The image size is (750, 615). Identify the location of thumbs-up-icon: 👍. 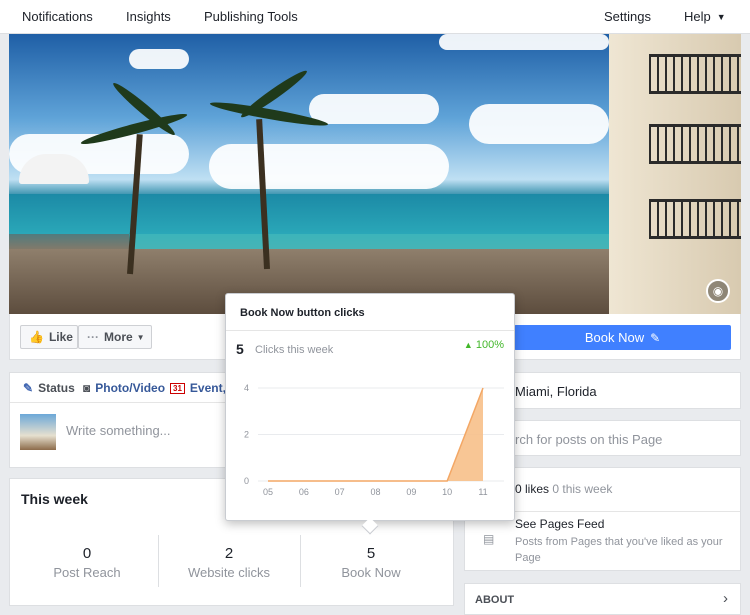
(36, 337).